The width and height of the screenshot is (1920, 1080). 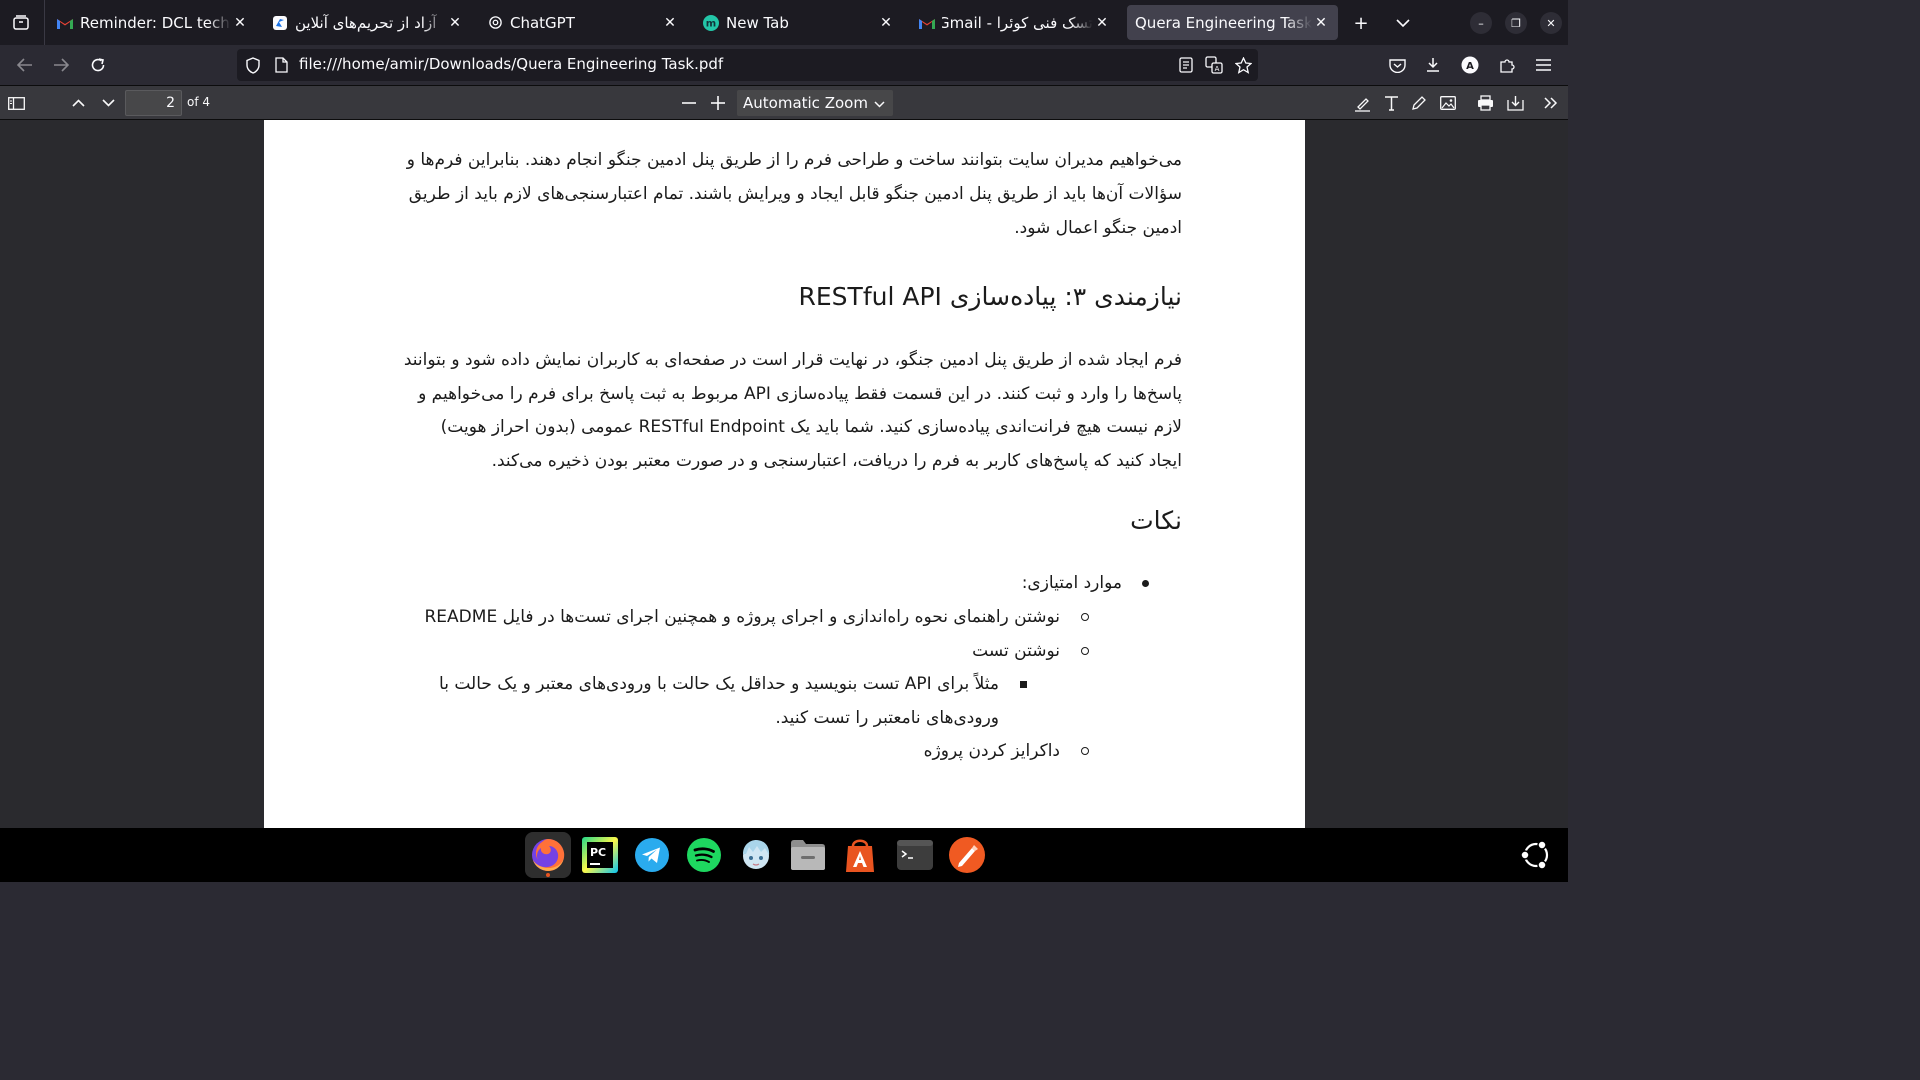 I want to click on tab-title: آزاد از تحریم‌های آنلاین, so click(x=366, y=22).